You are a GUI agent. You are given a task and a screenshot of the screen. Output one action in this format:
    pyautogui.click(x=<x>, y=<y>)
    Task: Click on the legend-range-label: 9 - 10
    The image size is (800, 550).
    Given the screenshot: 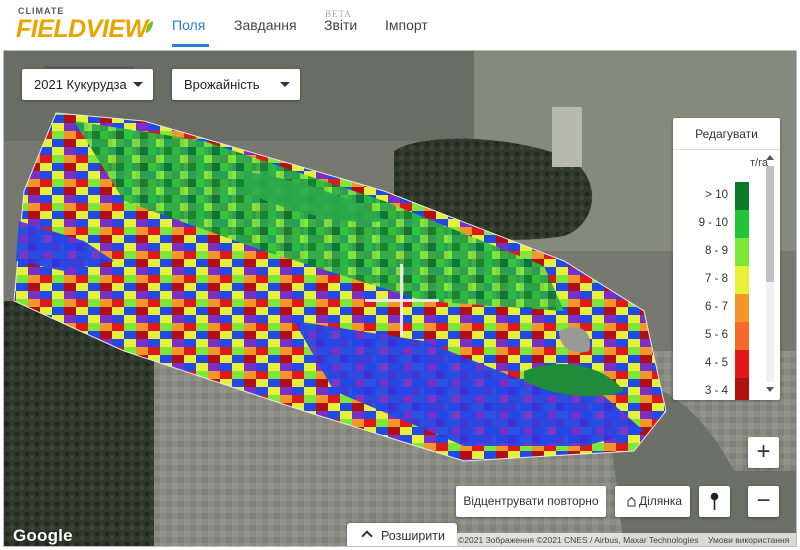 What is the action you would take?
    pyautogui.click(x=713, y=223)
    